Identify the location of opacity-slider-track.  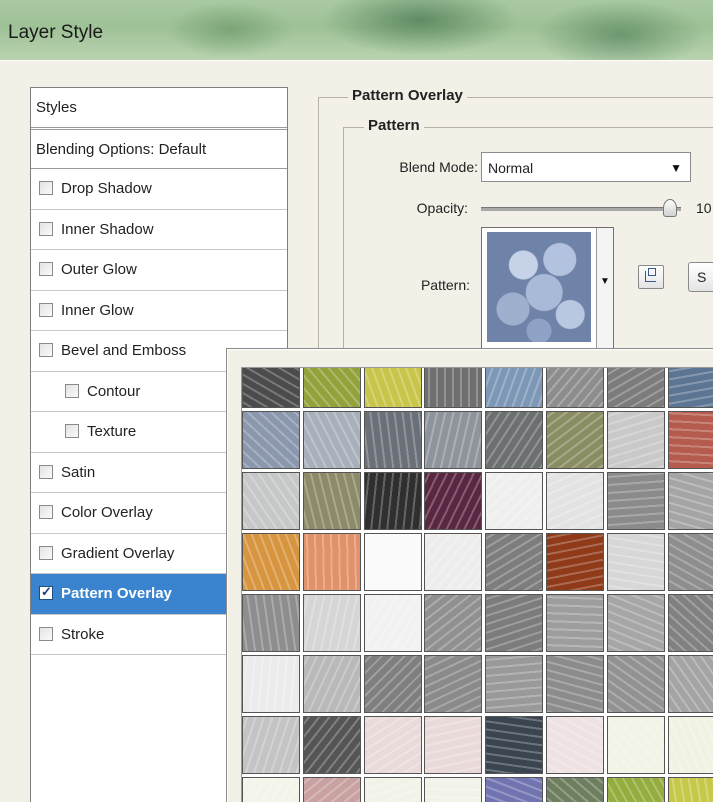
(581, 209).